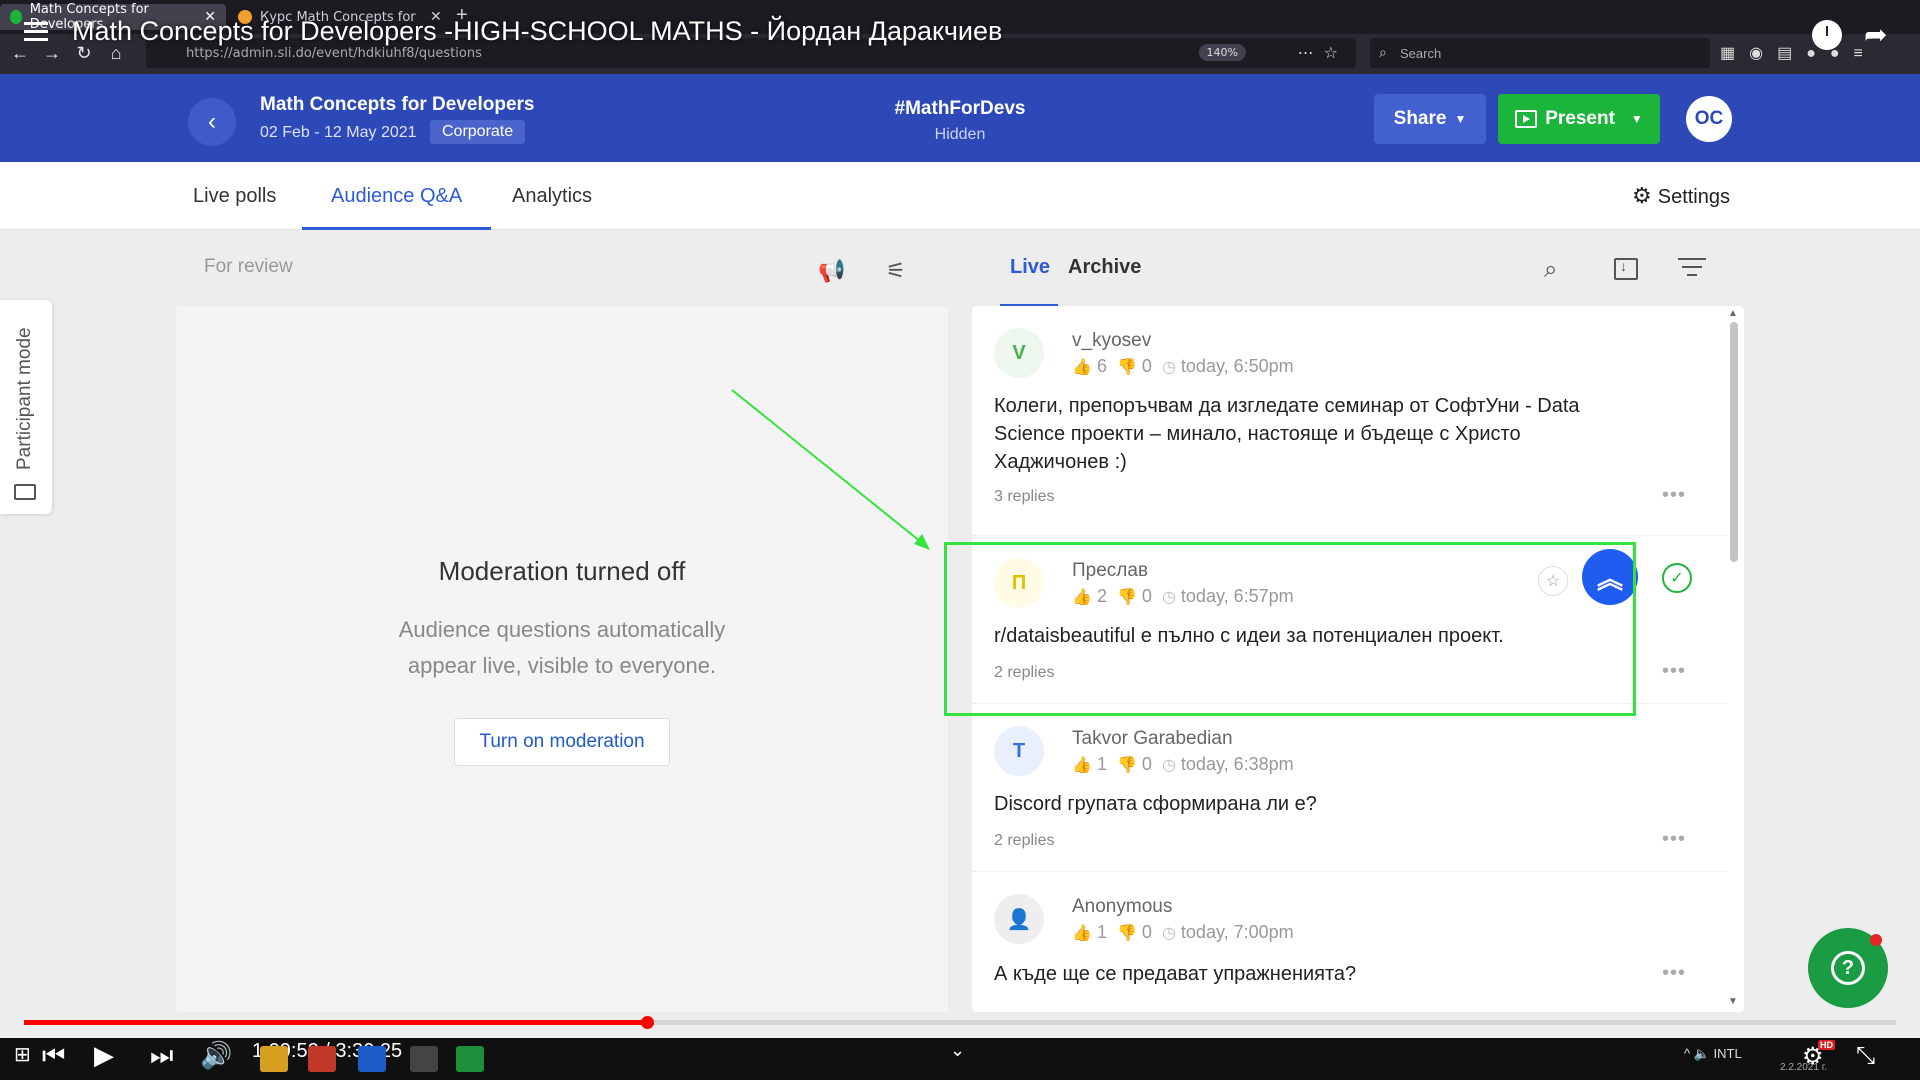 Image resolution: width=1920 pixels, height=1080 pixels. Describe the element at coordinates (552, 196) in the screenshot. I see `tab-analytics: Analytics` at that location.